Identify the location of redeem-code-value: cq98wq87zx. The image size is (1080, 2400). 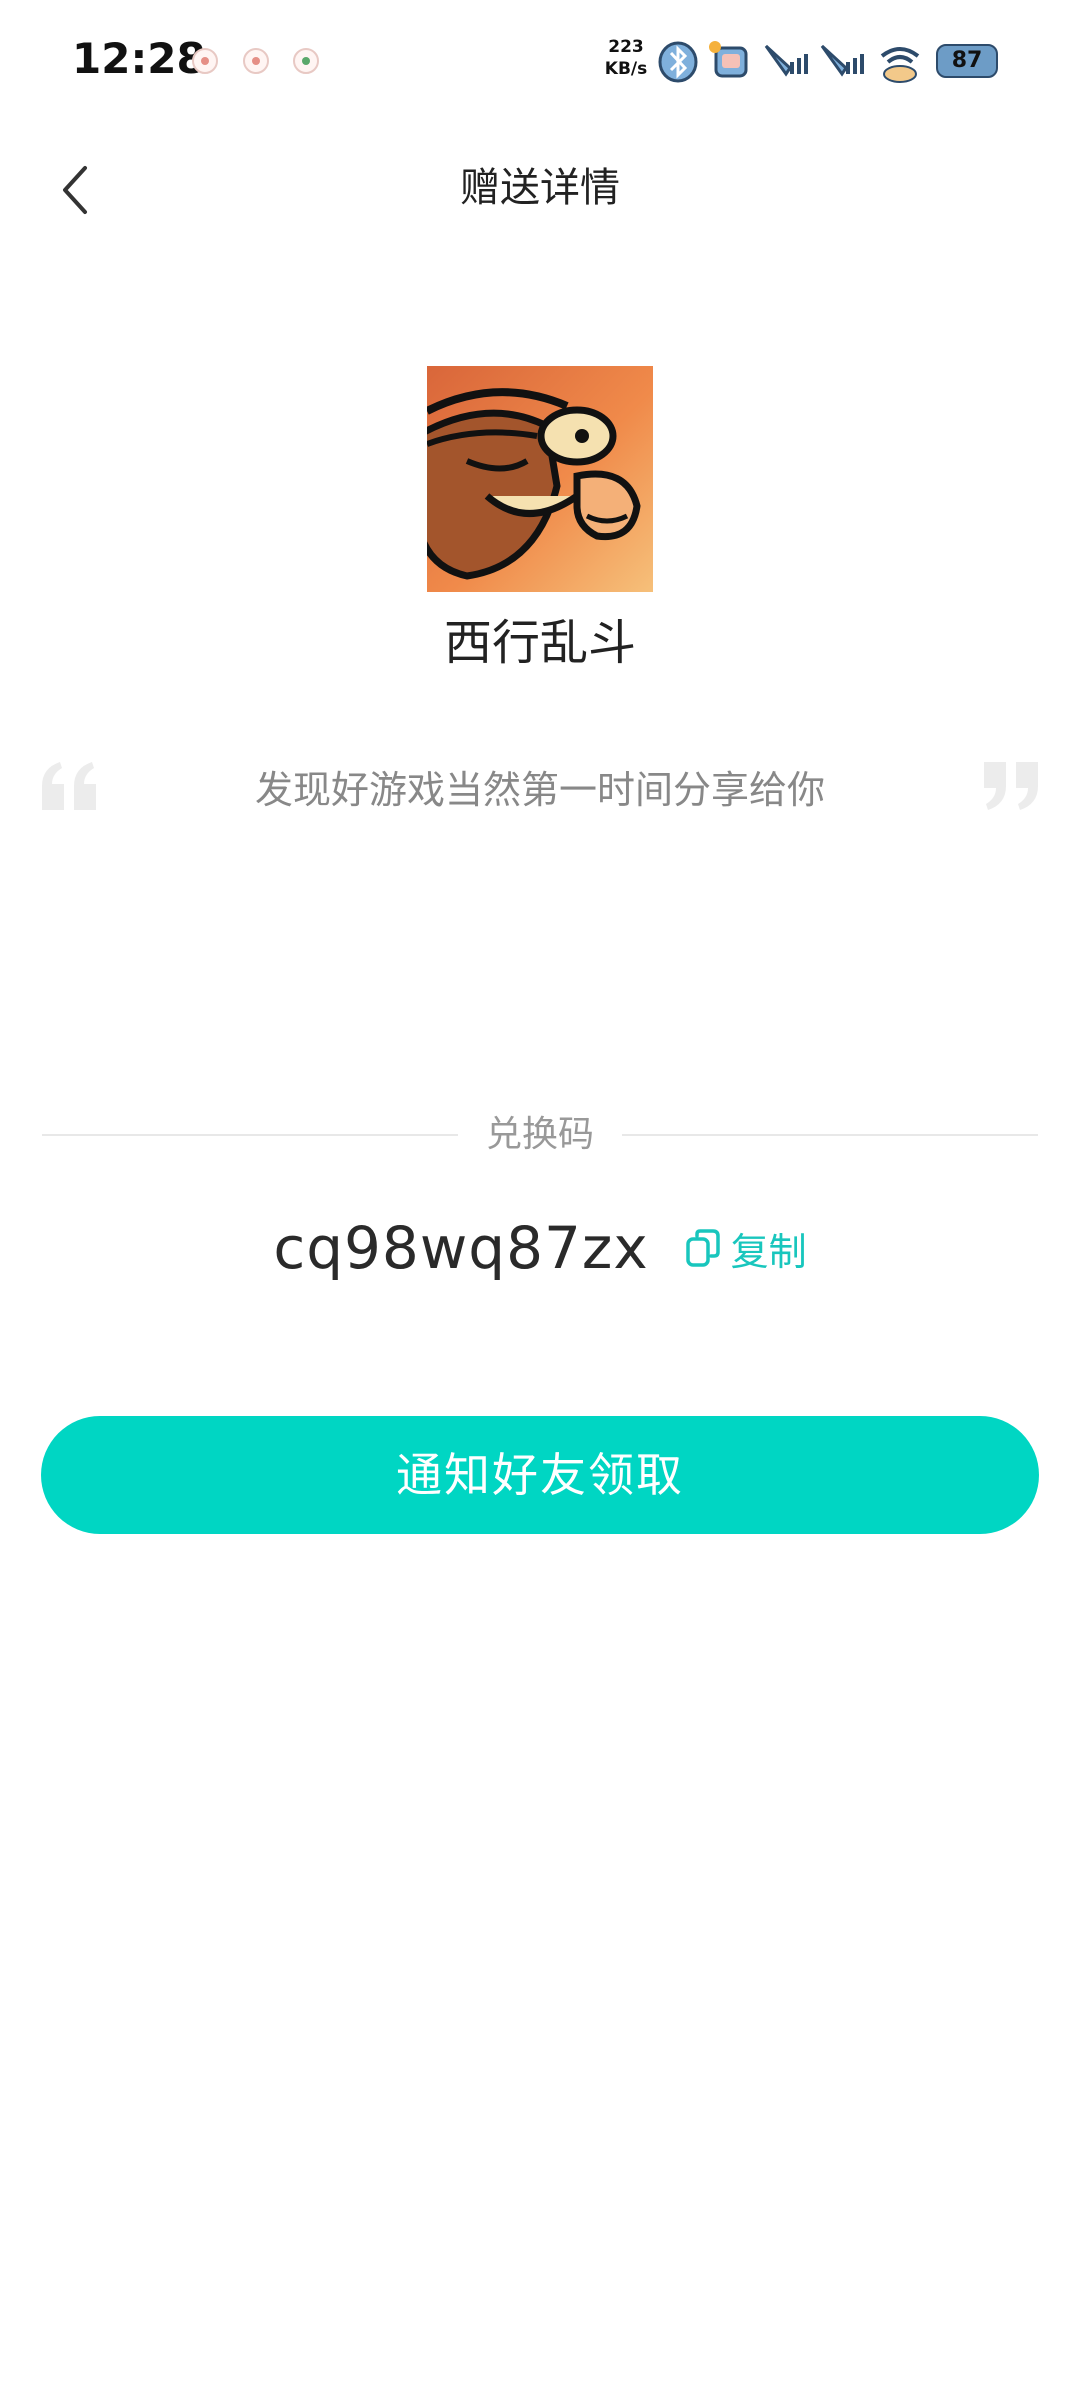
(461, 1248).